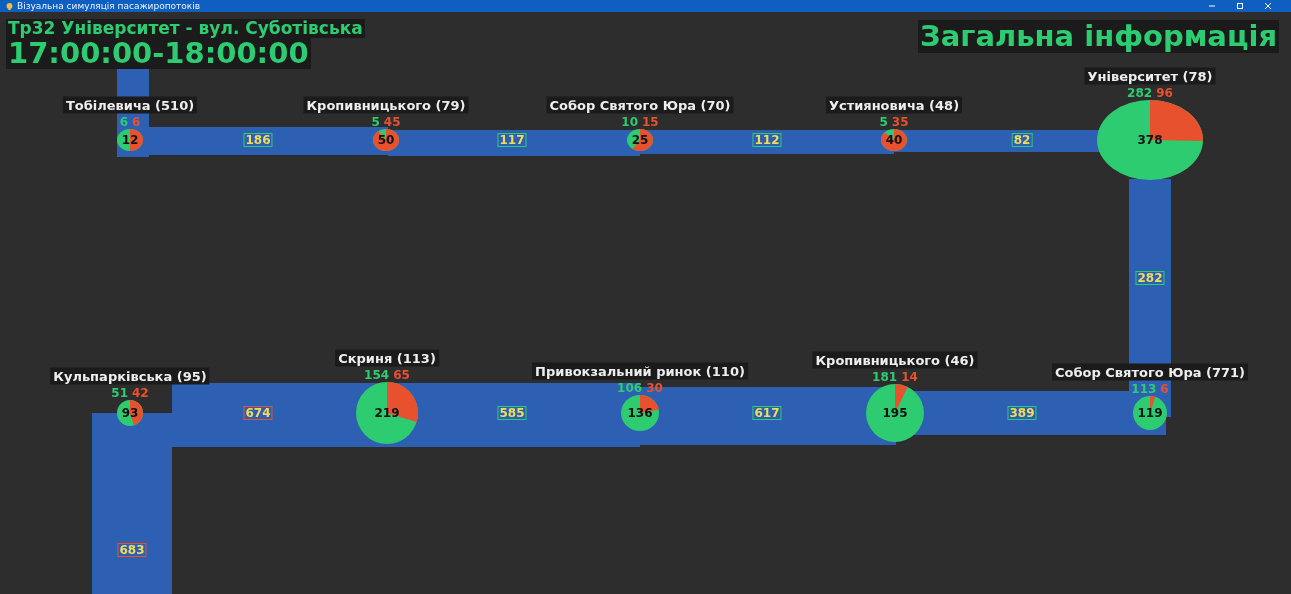 This screenshot has width=1291, height=594. I want to click on stop-name: Тобілевича (510), so click(130, 105).